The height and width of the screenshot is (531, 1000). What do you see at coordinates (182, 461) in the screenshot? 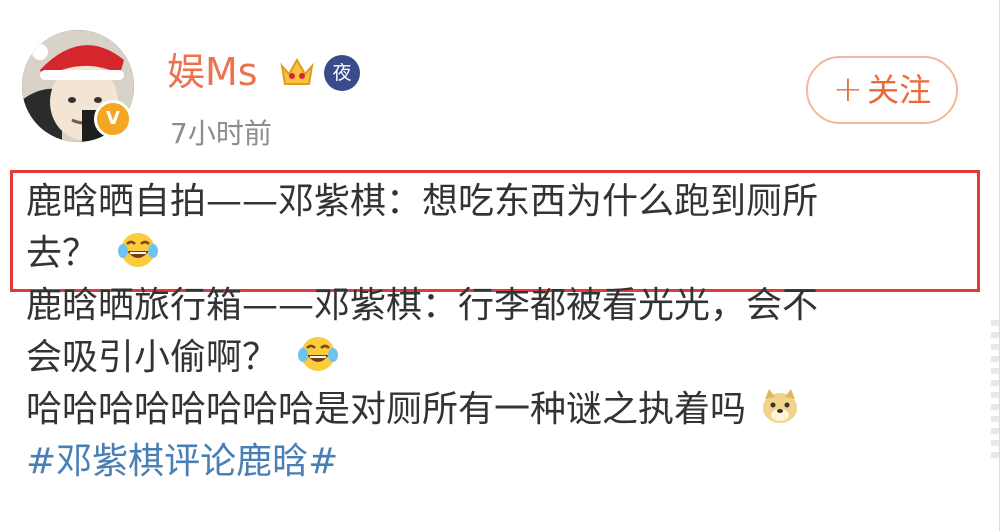
I see `hashtag-link: #邓紫棋评论鹿晗#` at bounding box center [182, 461].